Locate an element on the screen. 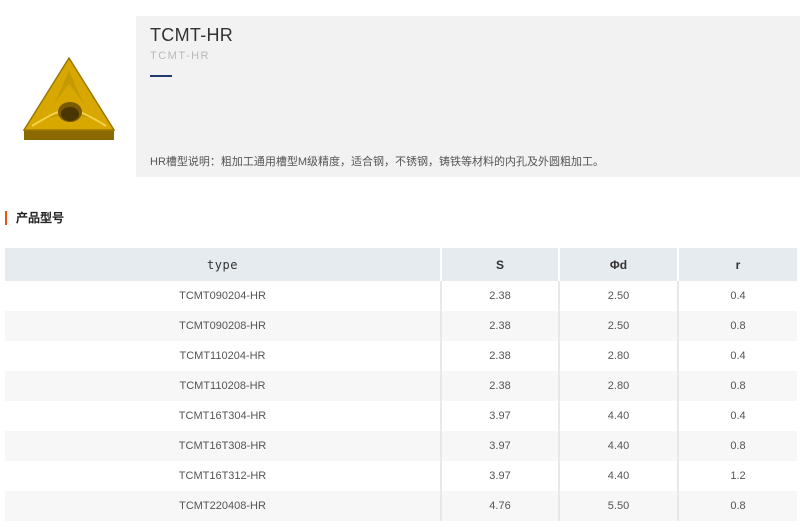 The image size is (800, 527). table-header-row: type S Φd r is located at coordinates (401, 264).